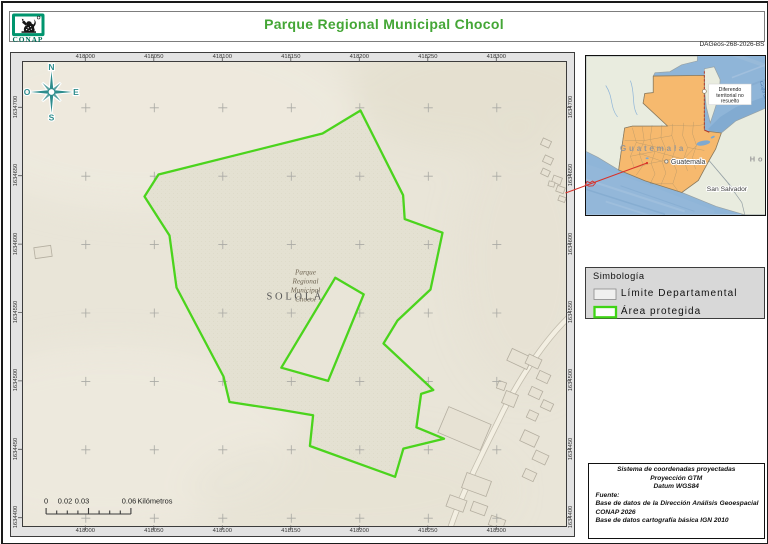 This screenshot has height=544, width=768. Describe the element at coordinates (726, 189) in the screenshot. I see `svg-text: San Salvador` at that location.